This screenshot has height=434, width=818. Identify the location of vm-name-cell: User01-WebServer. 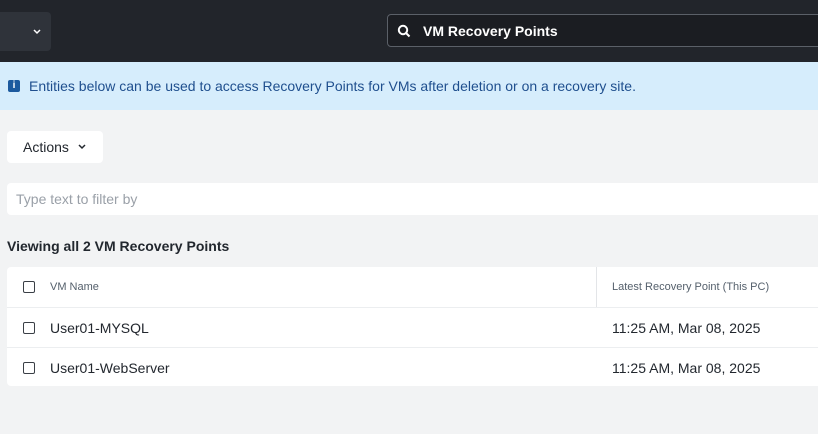
(110, 368).